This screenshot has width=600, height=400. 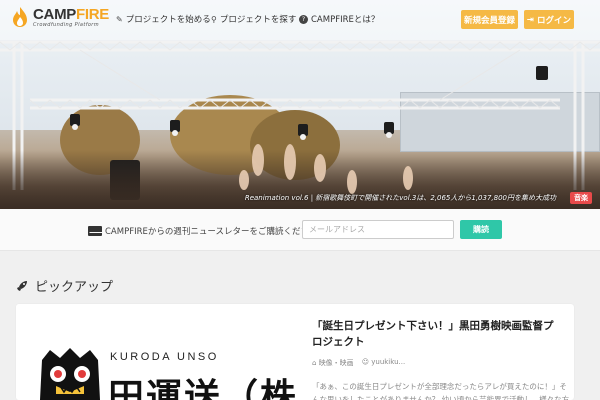 I want to click on nav-start-project: ✎ プロジェクトを始める, so click(x=163, y=19).